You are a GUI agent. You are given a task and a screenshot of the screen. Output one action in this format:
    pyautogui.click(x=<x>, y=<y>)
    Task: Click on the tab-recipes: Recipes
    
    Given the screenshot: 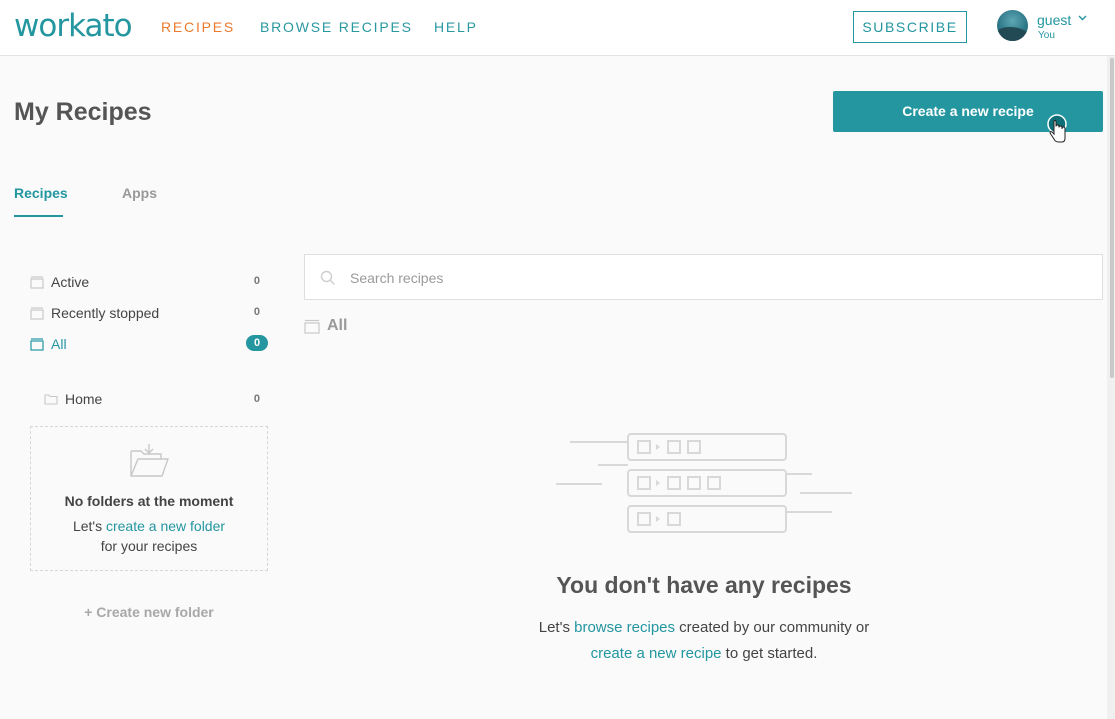 What is the action you would take?
    pyautogui.click(x=41, y=193)
    